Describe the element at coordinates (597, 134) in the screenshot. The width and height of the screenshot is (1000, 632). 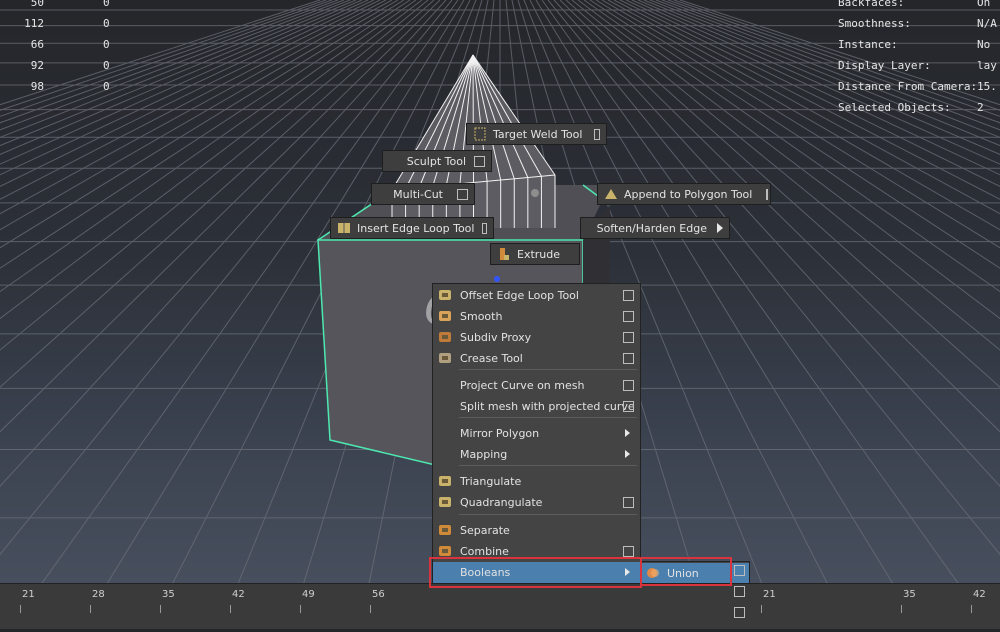
I see `target-weld-option-box` at that location.